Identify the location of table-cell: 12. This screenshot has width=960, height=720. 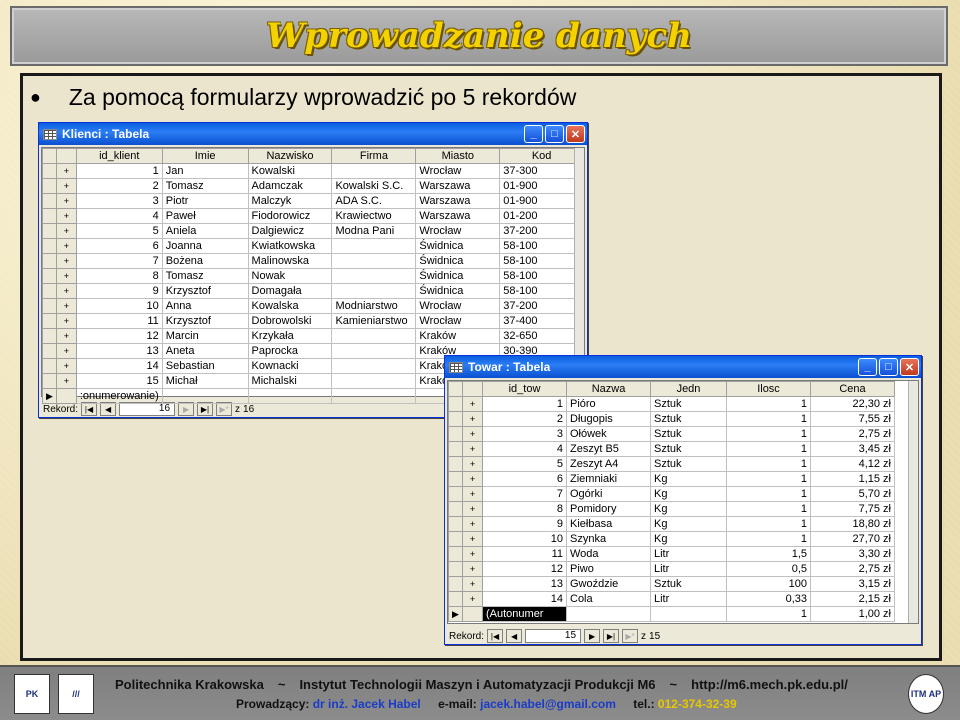
(119, 336).